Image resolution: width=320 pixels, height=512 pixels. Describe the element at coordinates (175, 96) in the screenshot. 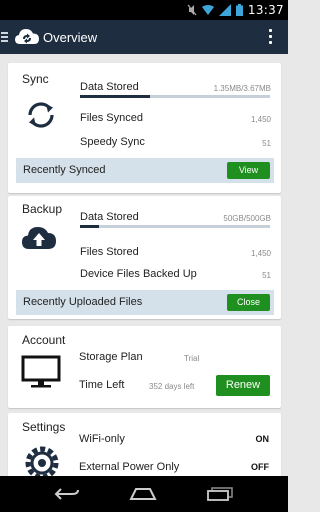

I see `sync-data-progress` at that location.